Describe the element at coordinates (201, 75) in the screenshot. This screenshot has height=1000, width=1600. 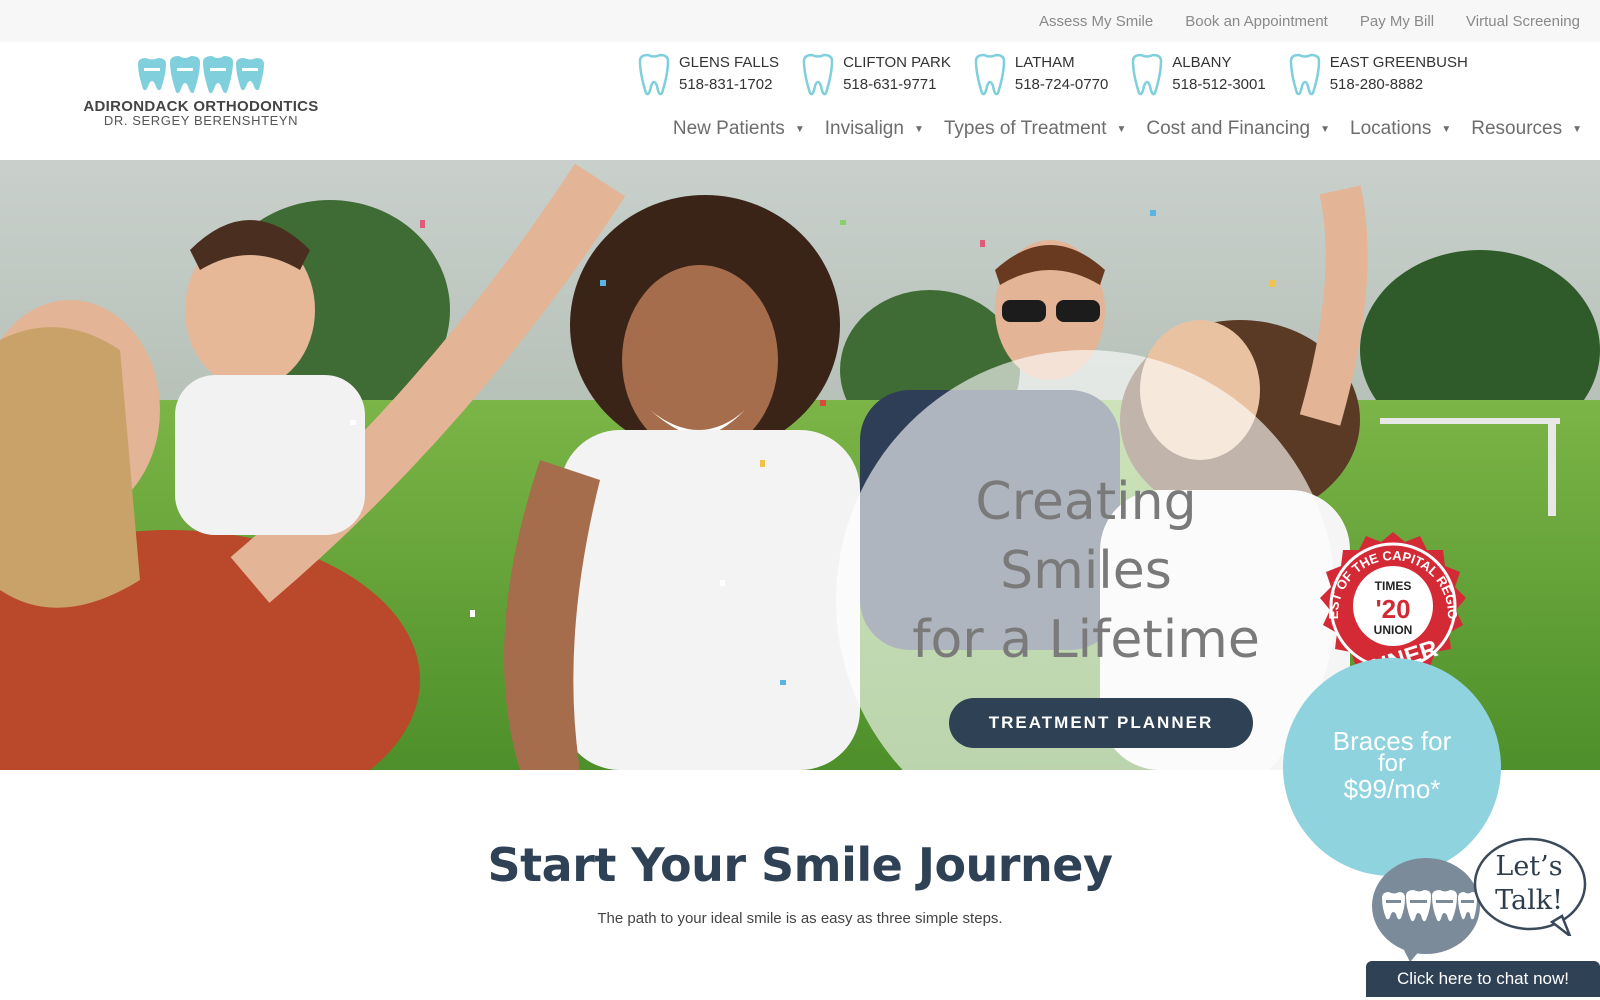
I see `logo-teeth-icon` at that location.